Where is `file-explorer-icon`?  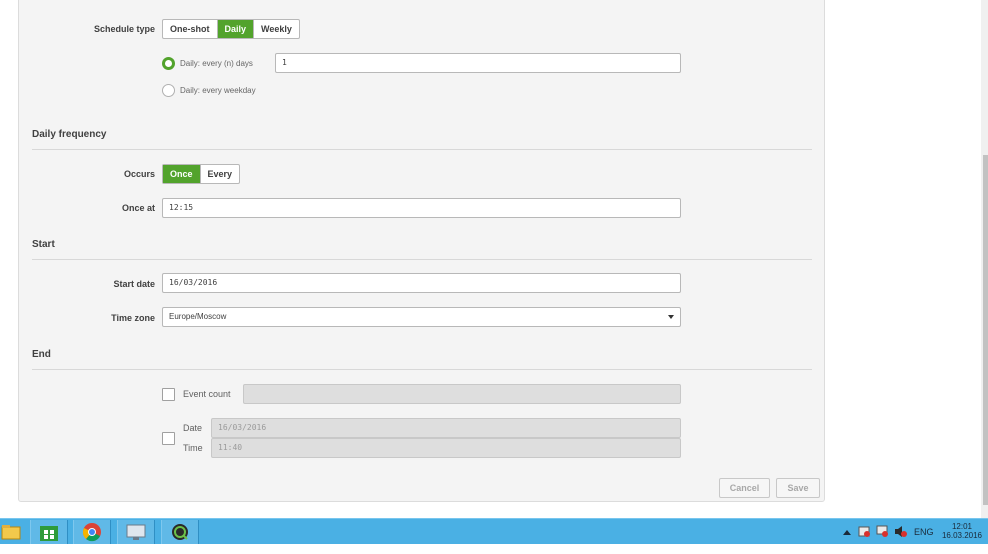 file-explorer-icon is located at coordinates (15, 532).